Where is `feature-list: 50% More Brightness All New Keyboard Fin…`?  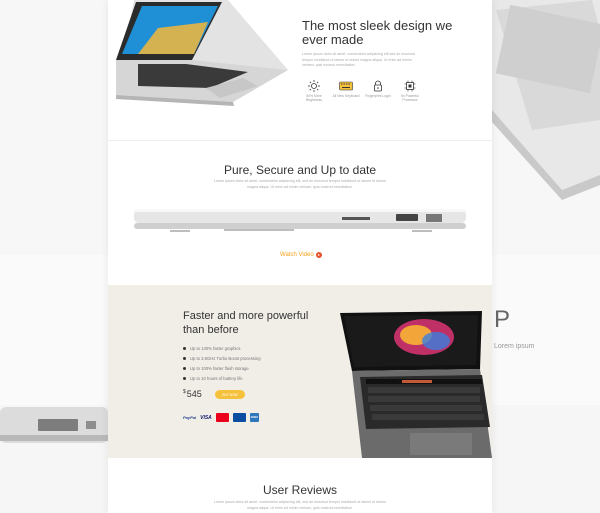 feature-list: 50% More Brightness All New Keyboard Fin… is located at coordinates (362, 91).